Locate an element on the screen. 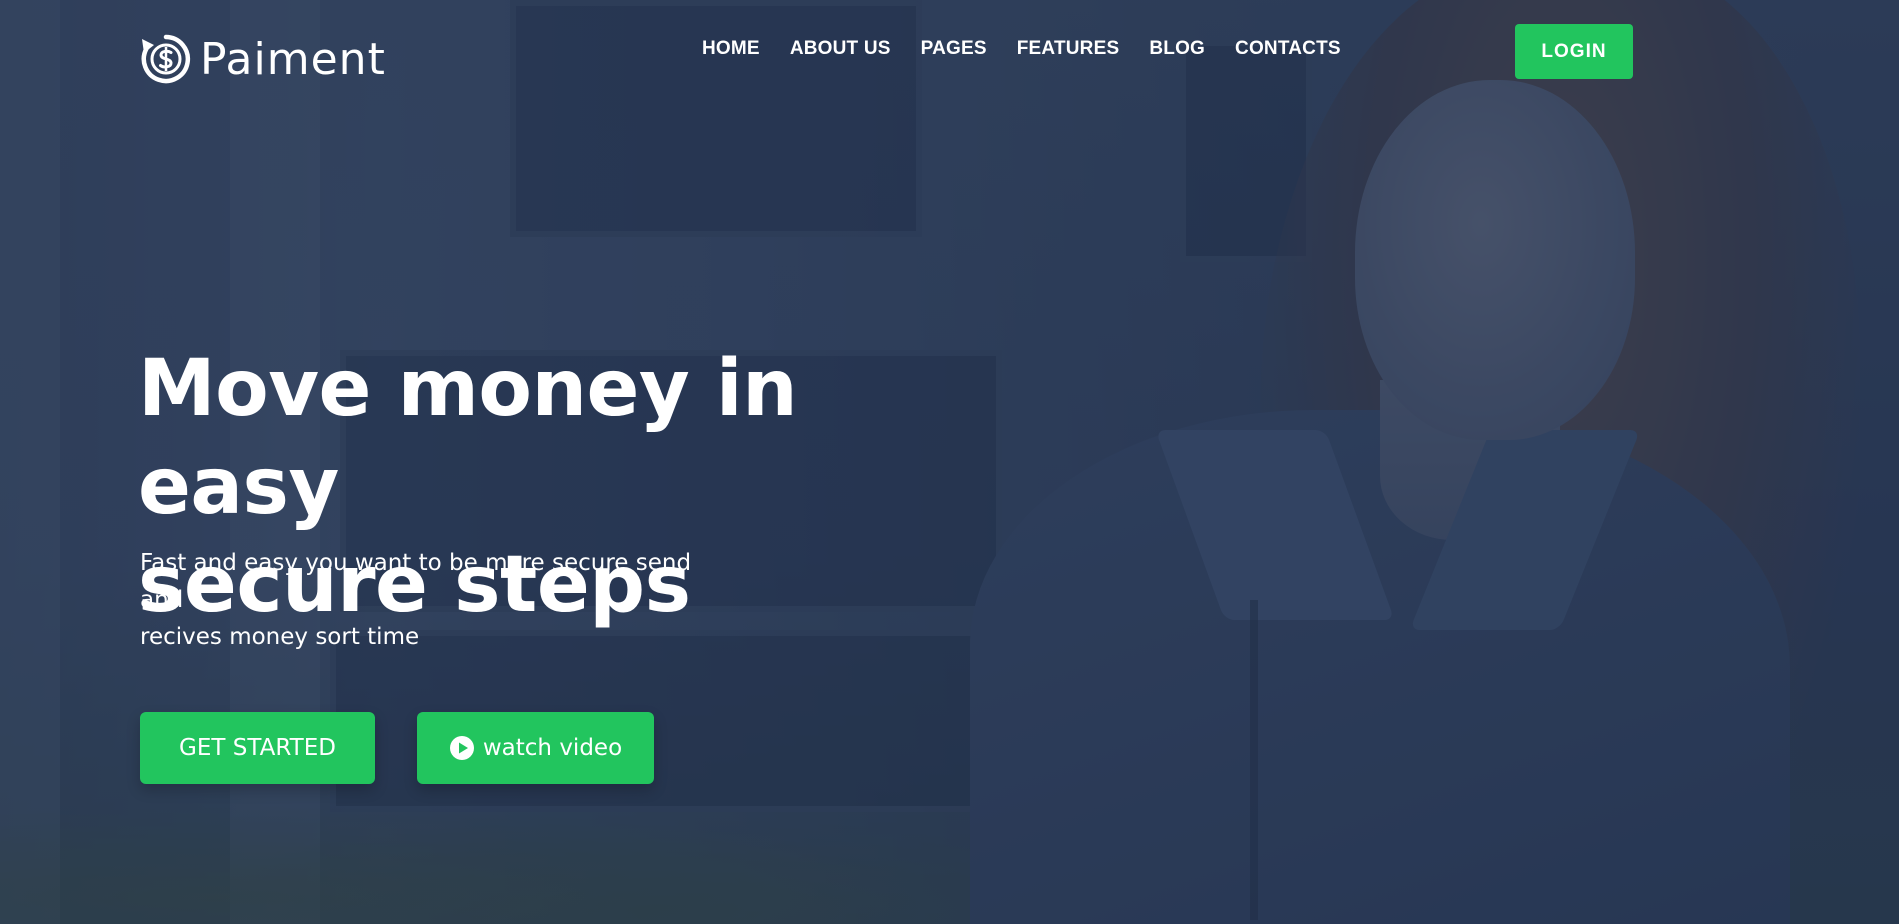 Image resolution: width=1899 pixels, height=924 pixels. hero-headline-line1: Move money in easy is located at coordinates (468, 438).